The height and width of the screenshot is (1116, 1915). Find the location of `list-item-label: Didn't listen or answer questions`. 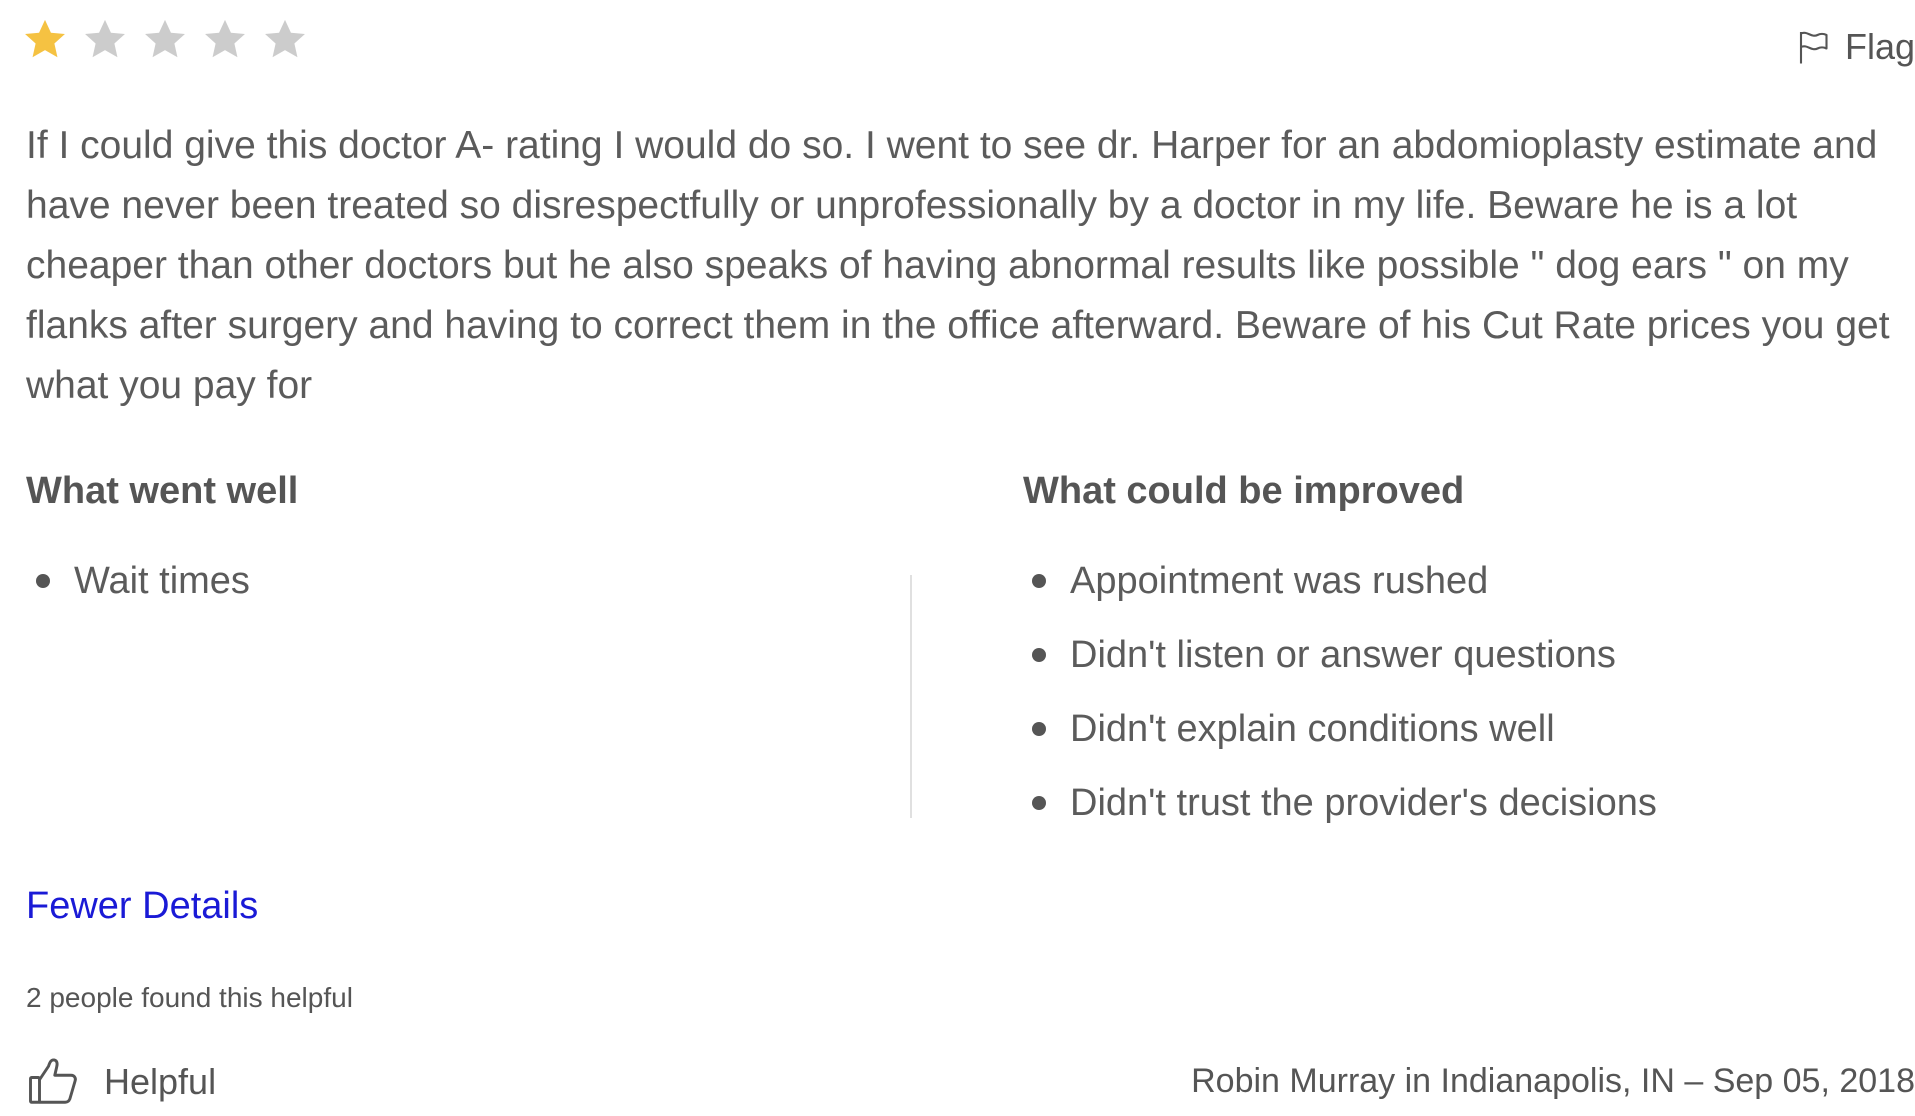

list-item-label: Didn't listen or answer questions is located at coordinates (1343, 654).